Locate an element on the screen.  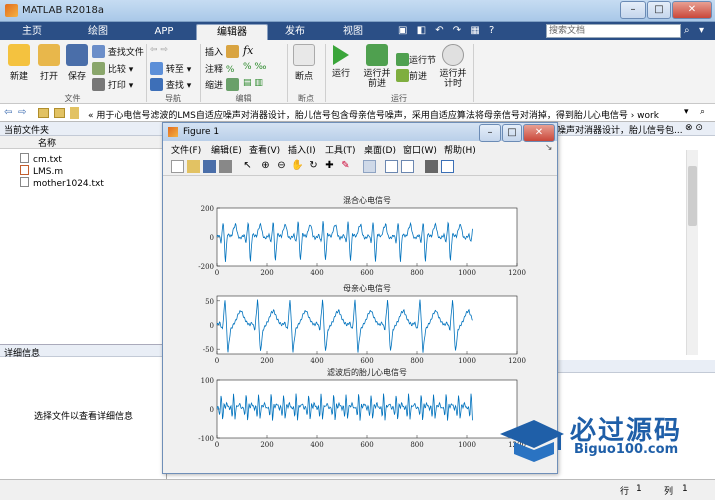
run-button: 运行 is located at coordinates (341, 61).